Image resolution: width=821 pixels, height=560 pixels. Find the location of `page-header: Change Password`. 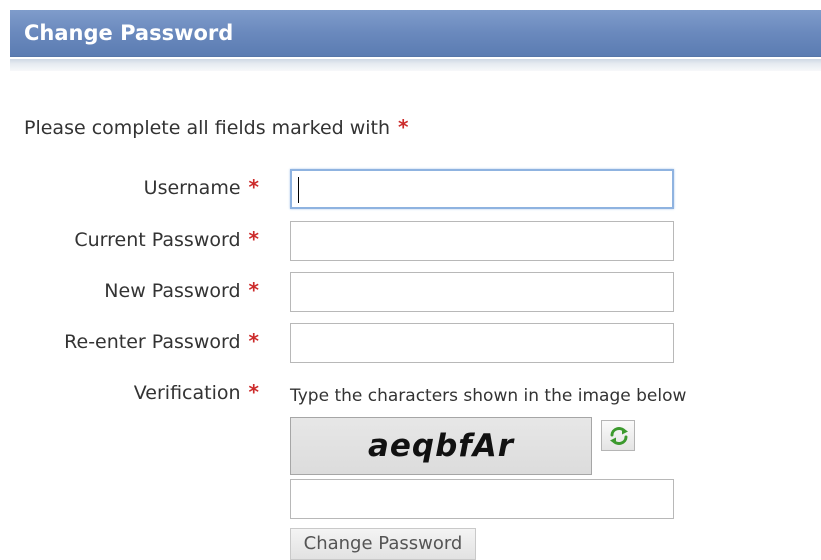

page-header: Change Password is located at coordinates (415, 33).